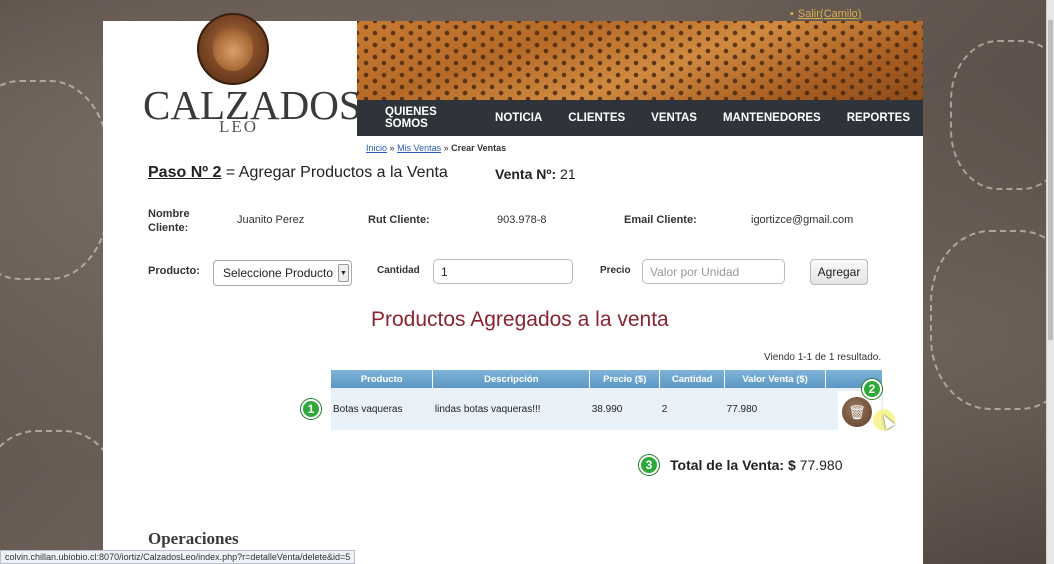  I want to click on price-input: Valor por Unidad, so click(713, 271).